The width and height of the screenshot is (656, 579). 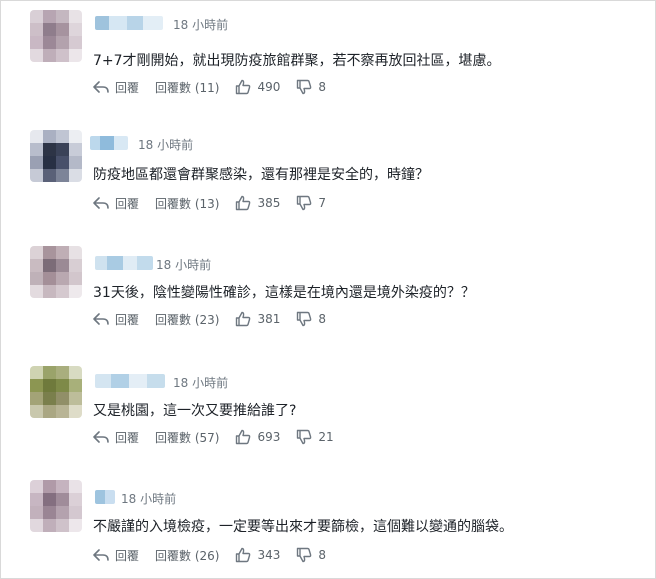 I want to click on replies-count-label: 回覆數 (26), so click(x=187, y=555).